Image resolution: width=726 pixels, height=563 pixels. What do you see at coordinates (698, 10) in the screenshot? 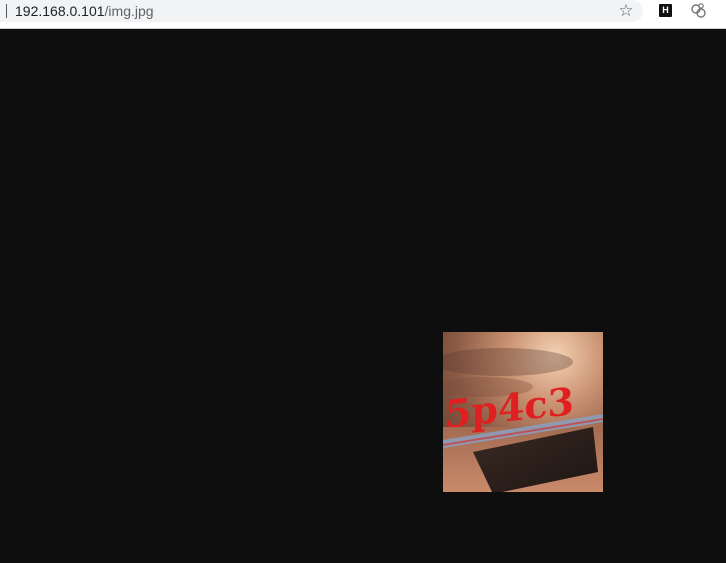
I see `link-extension-icon` at bounding box center [698, 10].